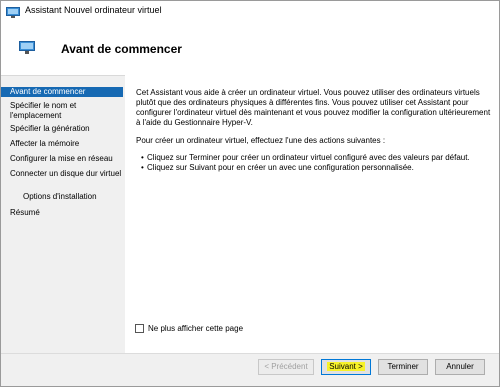 Image resolution: width=500 pixels, height=387 pixels. I want to click on step-label: Connecter un disque dur virtuel, so click(66, 173).